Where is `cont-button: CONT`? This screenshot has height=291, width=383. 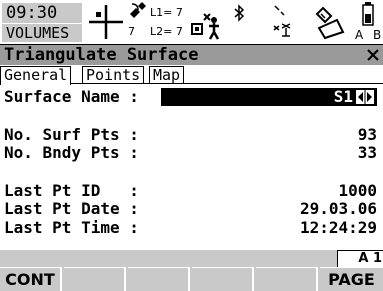 cont-button: CONT is located at coordinates (31, 279).